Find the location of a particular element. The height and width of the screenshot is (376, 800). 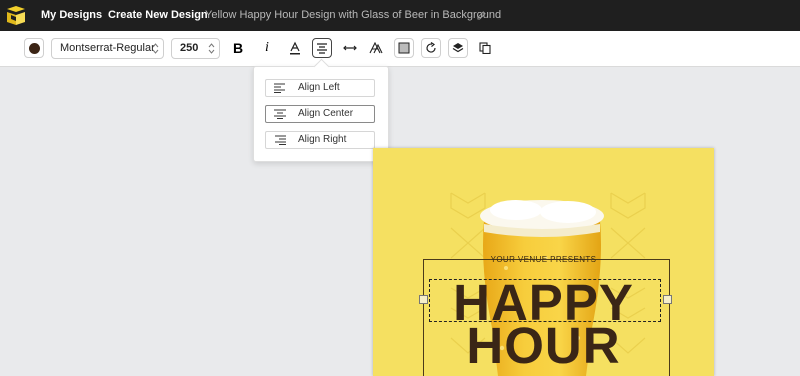

text-color-button is located at coordinates (34, 48).